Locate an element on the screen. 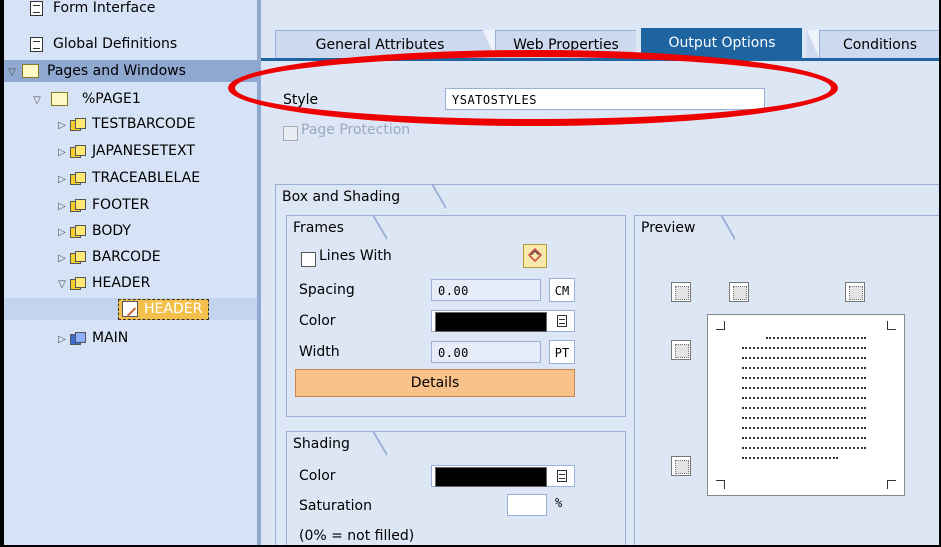 The image size is (941, 547). tab-conditions: Conditions is located at coordinates (879, 44).